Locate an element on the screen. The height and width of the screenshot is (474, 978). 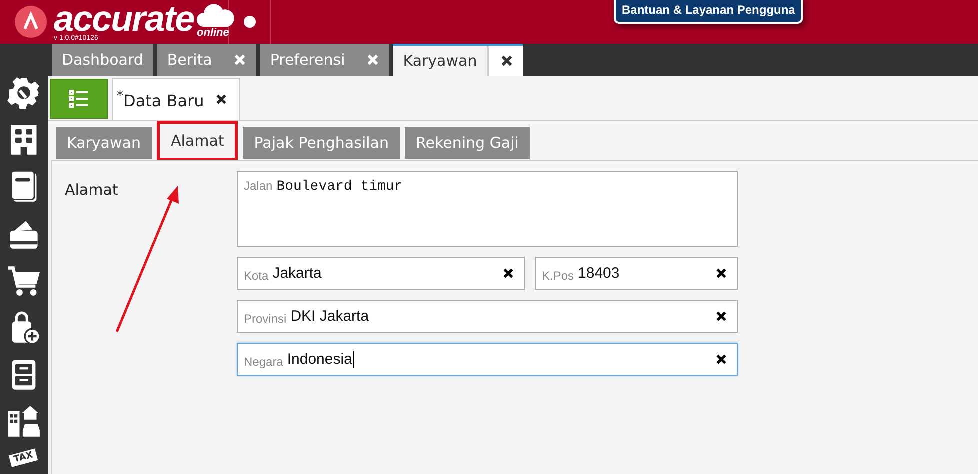
logo-icon is located at coordinates (31, 22).